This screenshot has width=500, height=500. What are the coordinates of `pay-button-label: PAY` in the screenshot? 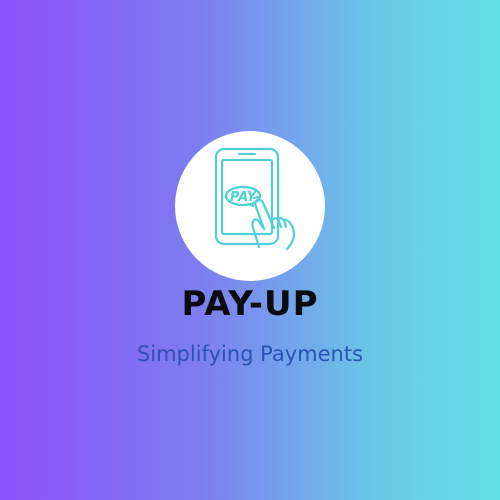 It's located at (244, 197).